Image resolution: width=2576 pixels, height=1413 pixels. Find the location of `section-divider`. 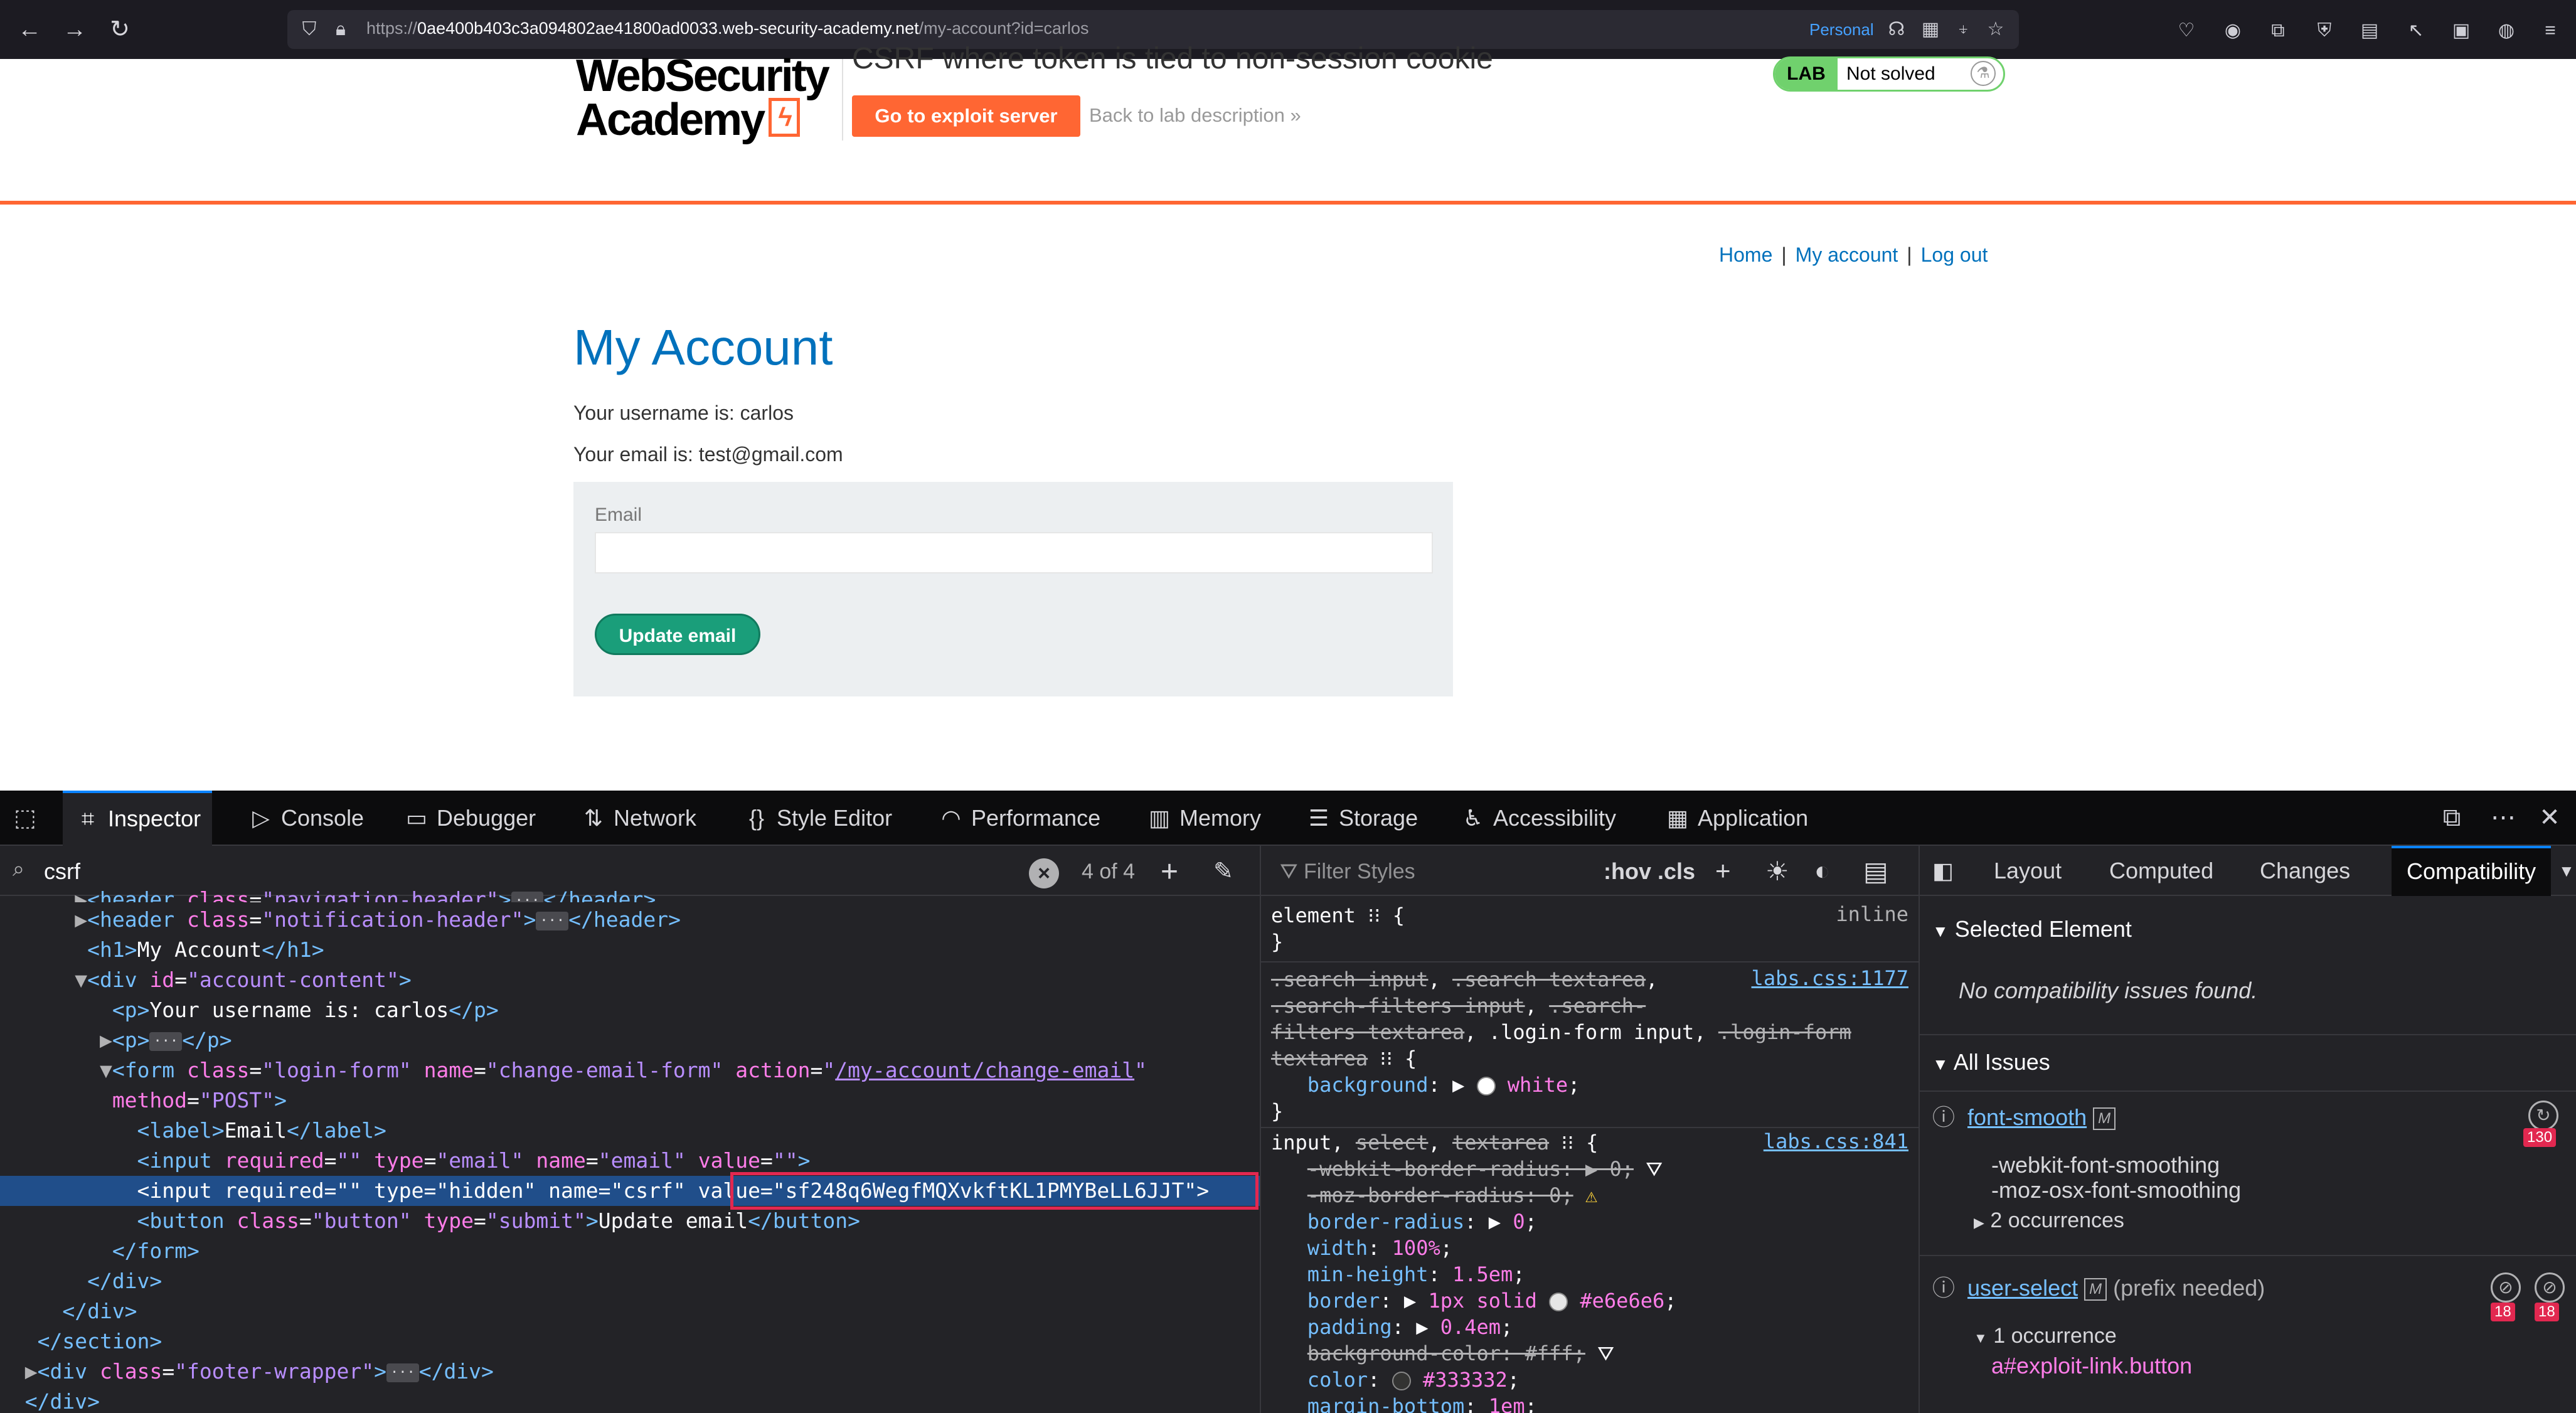

section-divider is located at coordinates (2248, 1255).